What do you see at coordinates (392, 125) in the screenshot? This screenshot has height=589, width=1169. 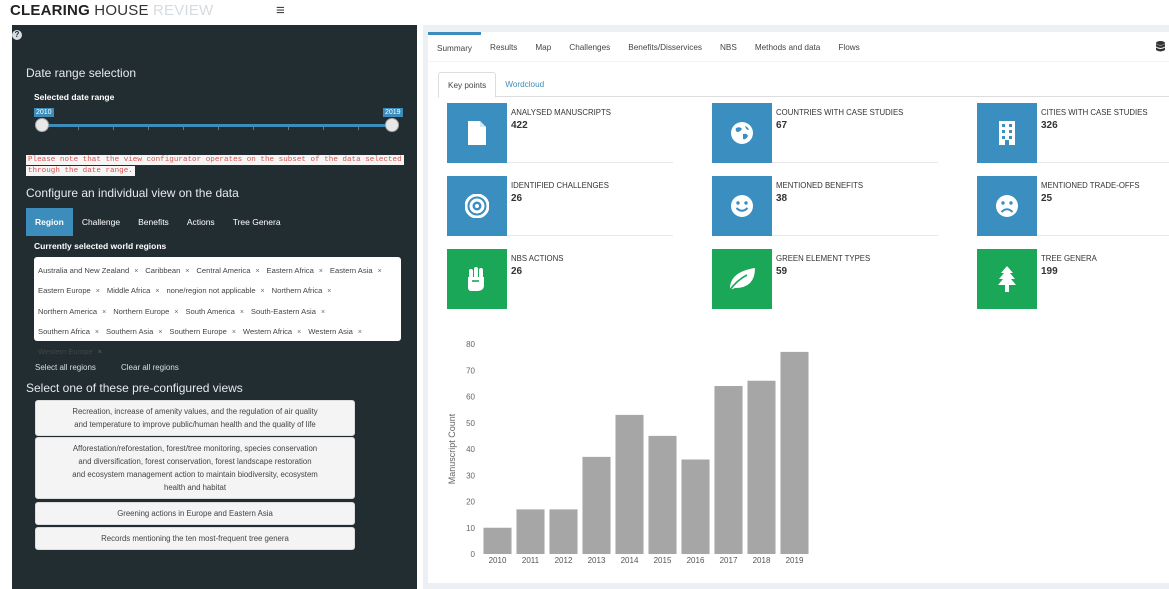 I see `slider-max-handle` at bounding box center [392, 125].